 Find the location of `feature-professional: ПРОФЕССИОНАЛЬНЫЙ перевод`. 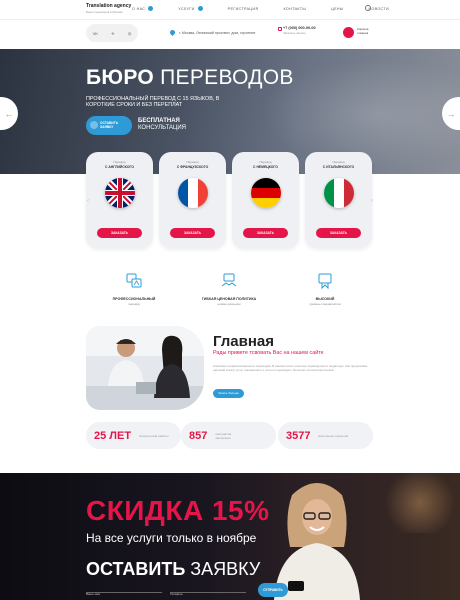

feature-professional: ПРОФЕССИОНАЛЬНЫЙ перевод is located at coordinates (134, 289).